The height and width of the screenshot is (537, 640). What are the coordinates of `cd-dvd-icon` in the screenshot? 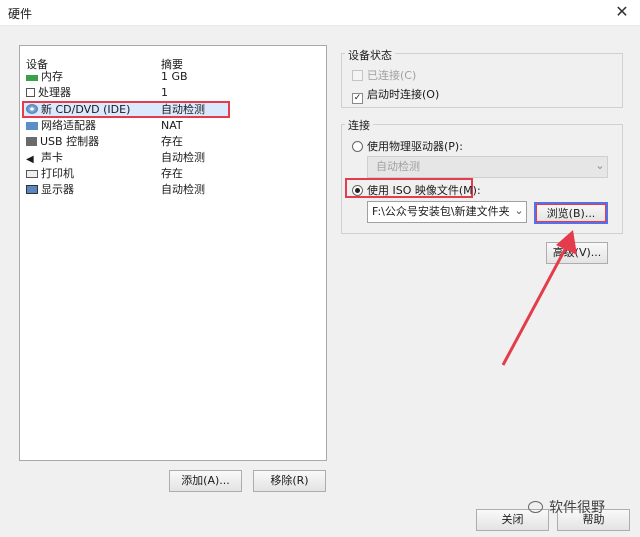 It's located at (32, 109).